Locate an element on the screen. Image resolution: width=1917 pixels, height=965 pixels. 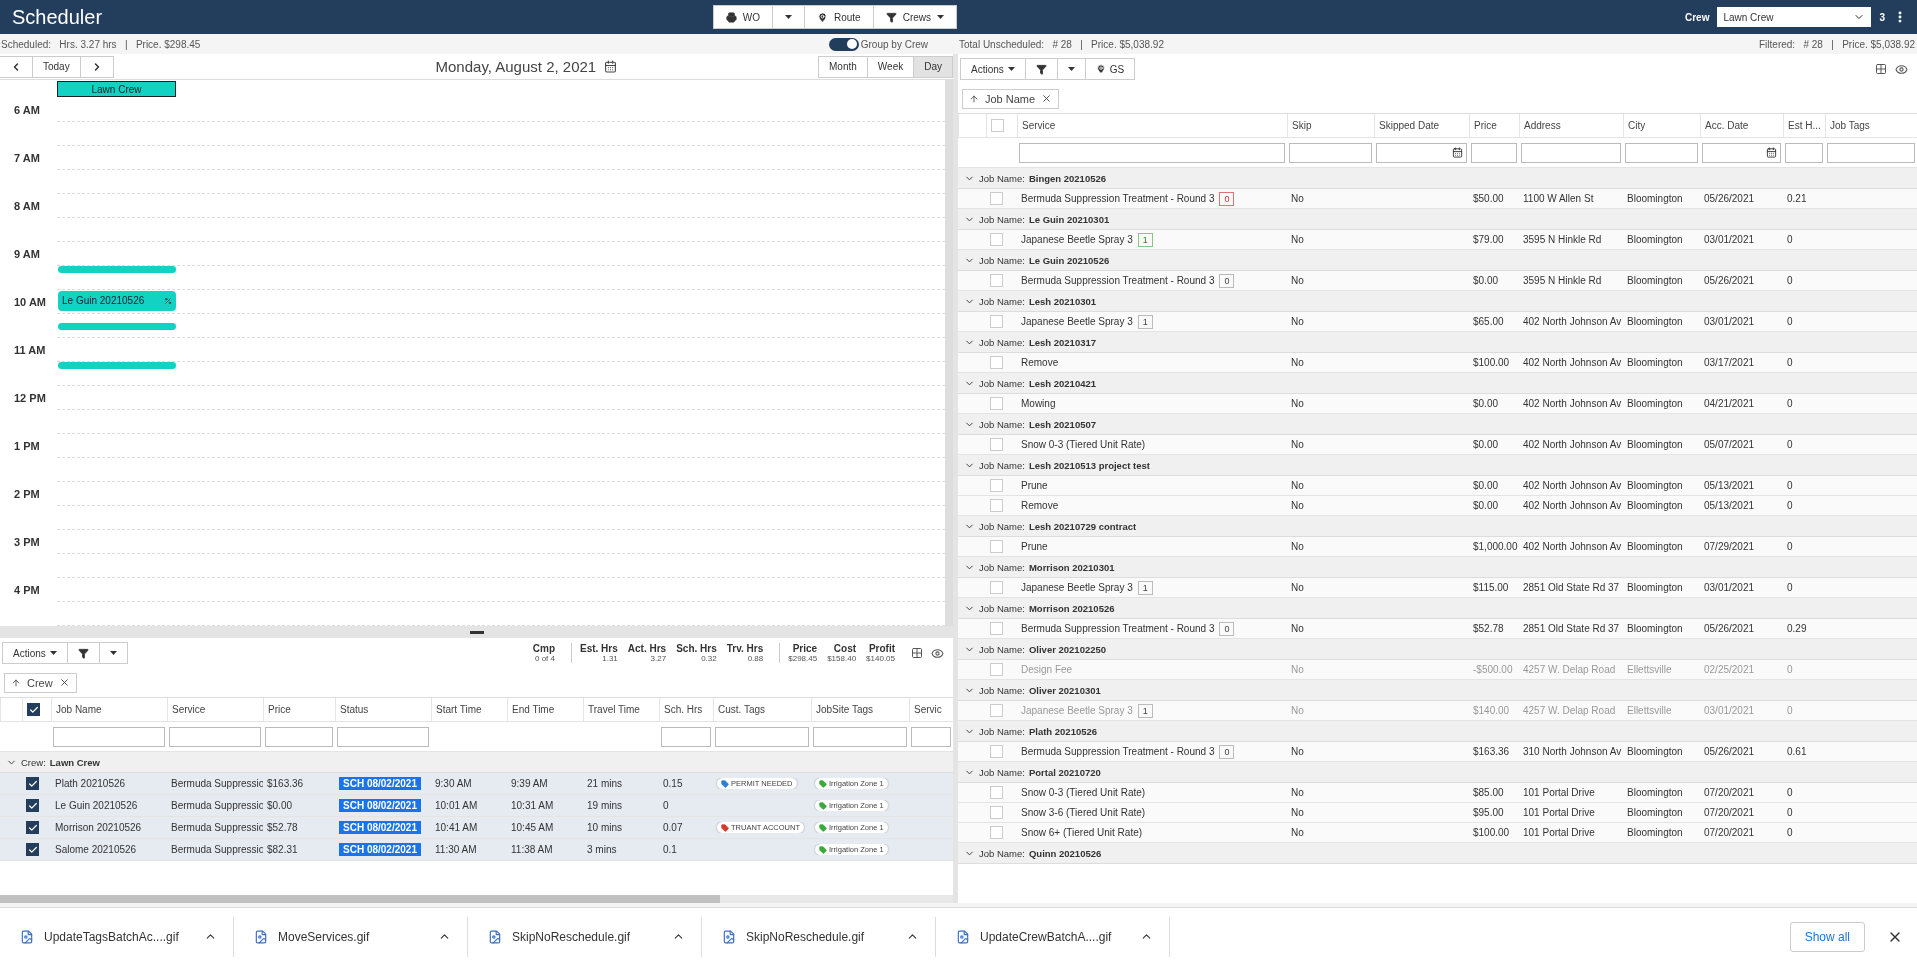
sch-hrs-cell-text: 0.15 is located at coordinates (673, 783).